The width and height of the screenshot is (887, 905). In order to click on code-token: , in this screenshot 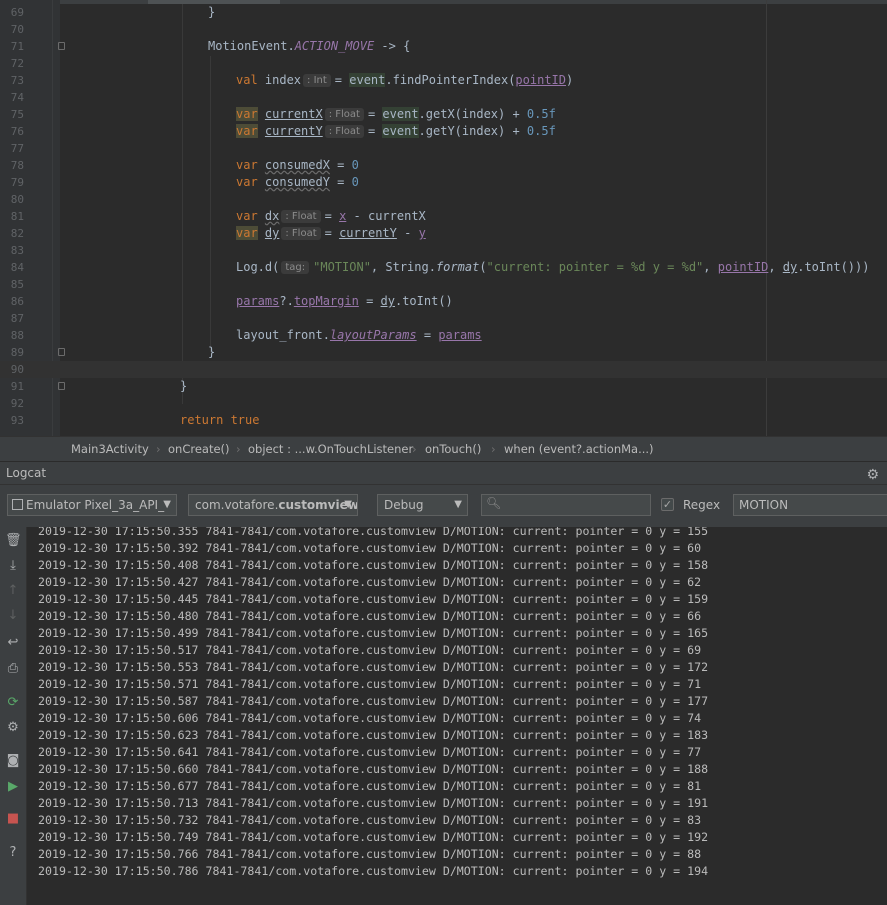, I will do `click(775, 267)`.